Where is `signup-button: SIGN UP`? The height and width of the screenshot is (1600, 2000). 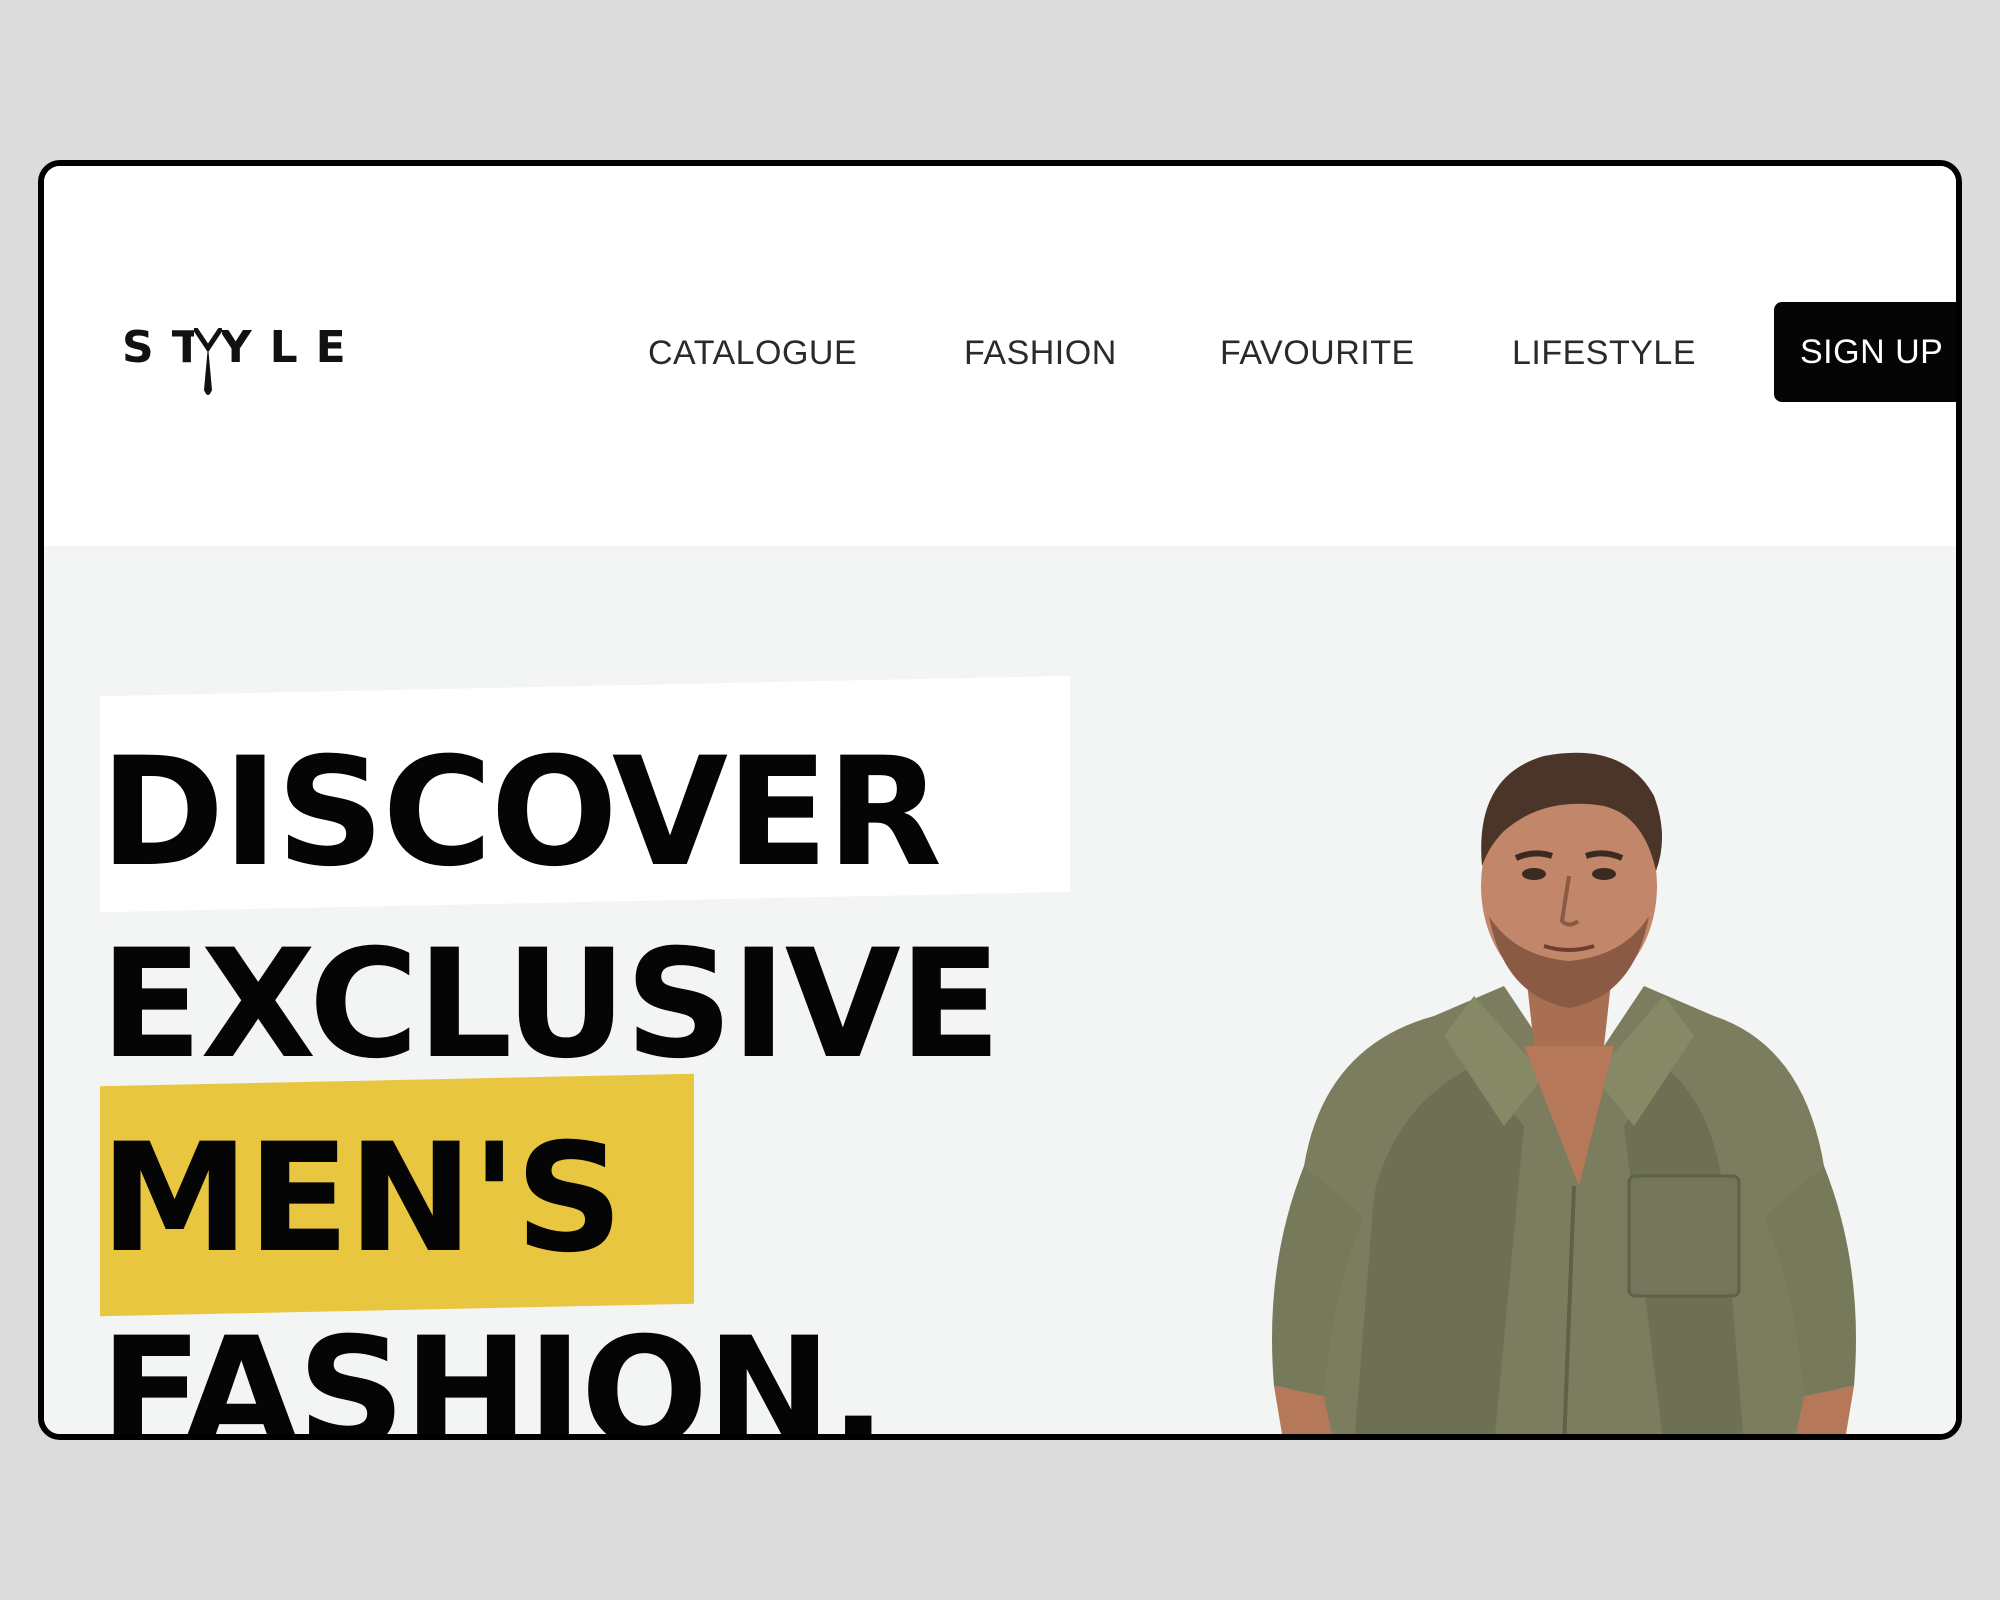
signup-button: SIGN UP is located at coordinates (1865, 352).